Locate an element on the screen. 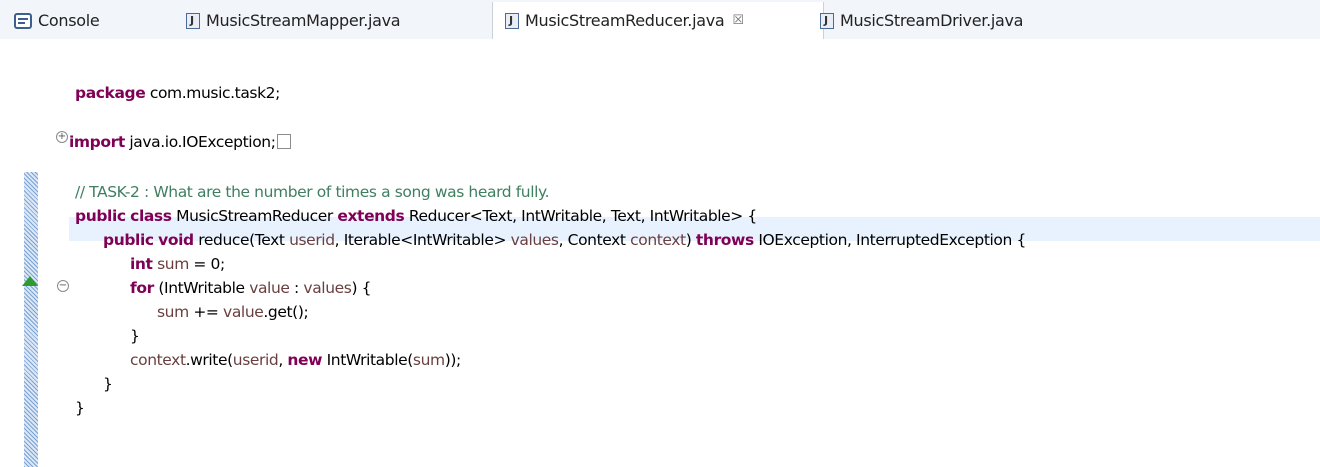 This screenshot has width=1320, height=467. tab-music-stream-driver: MusicStreamDriver.java is located at coordinates (950, 20).